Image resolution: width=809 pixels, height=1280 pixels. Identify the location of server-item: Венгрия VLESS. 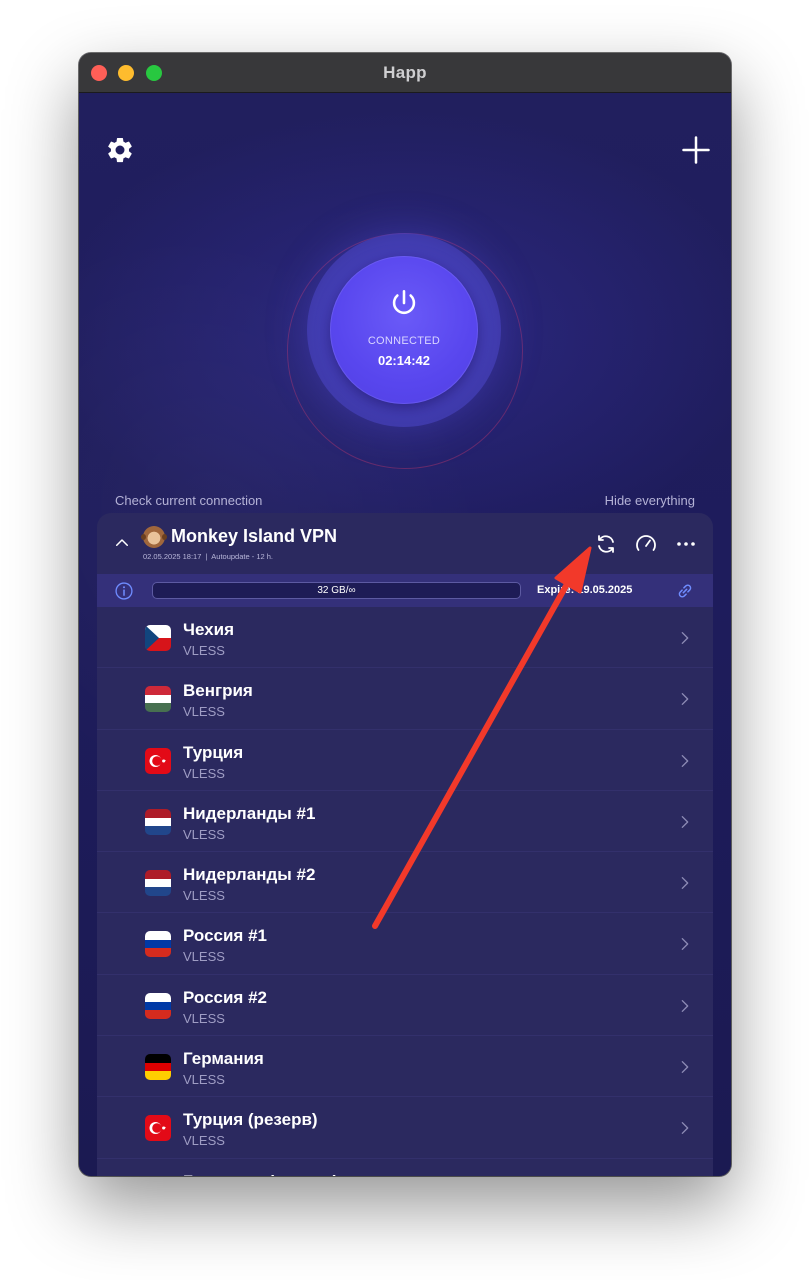
(405, 699).